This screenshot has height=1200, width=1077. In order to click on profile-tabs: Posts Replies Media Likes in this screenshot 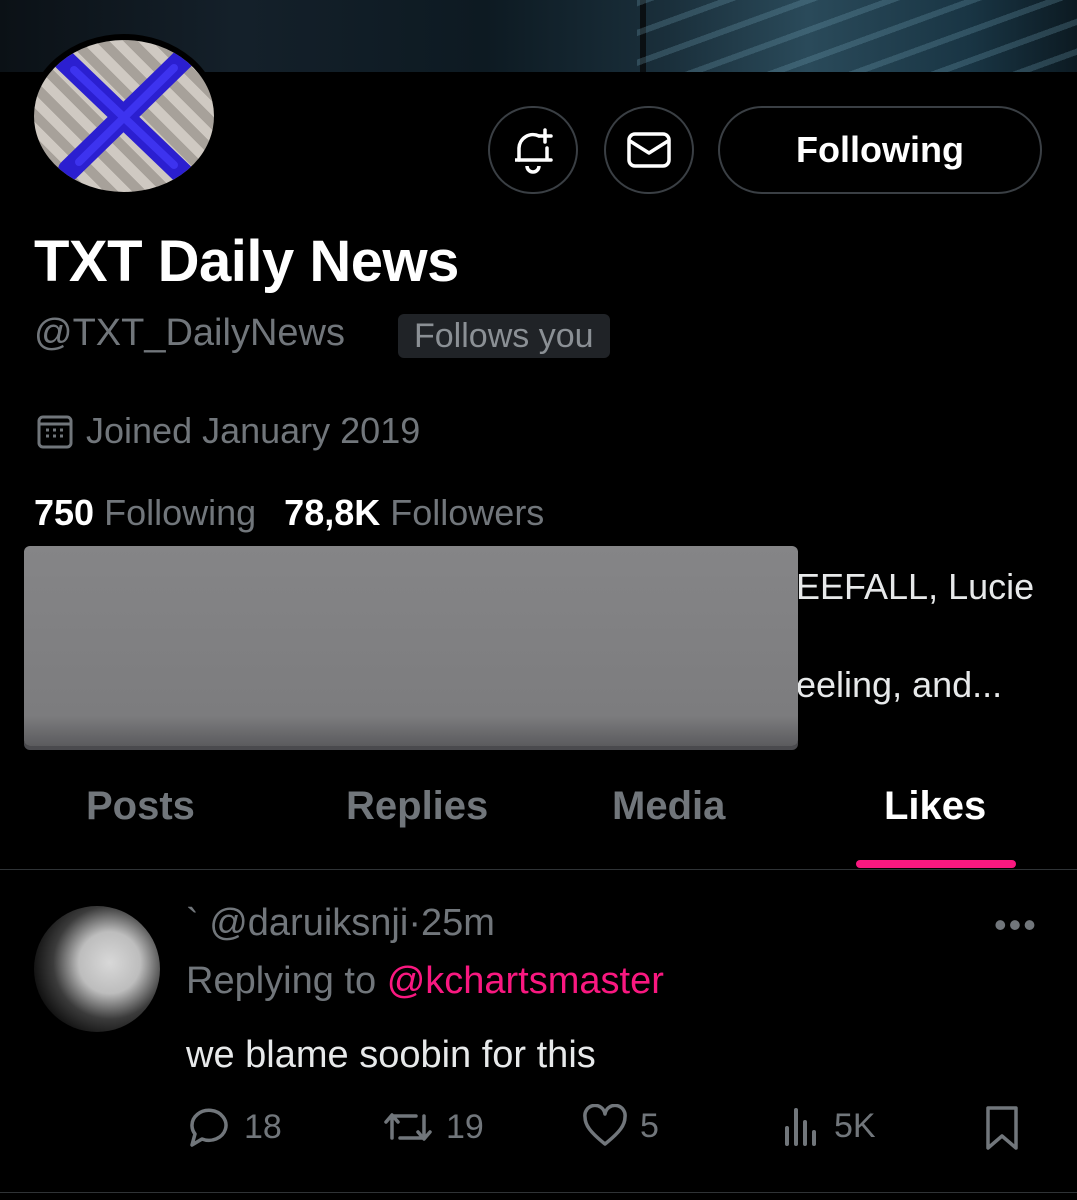, I will do `click(538, 815)`.